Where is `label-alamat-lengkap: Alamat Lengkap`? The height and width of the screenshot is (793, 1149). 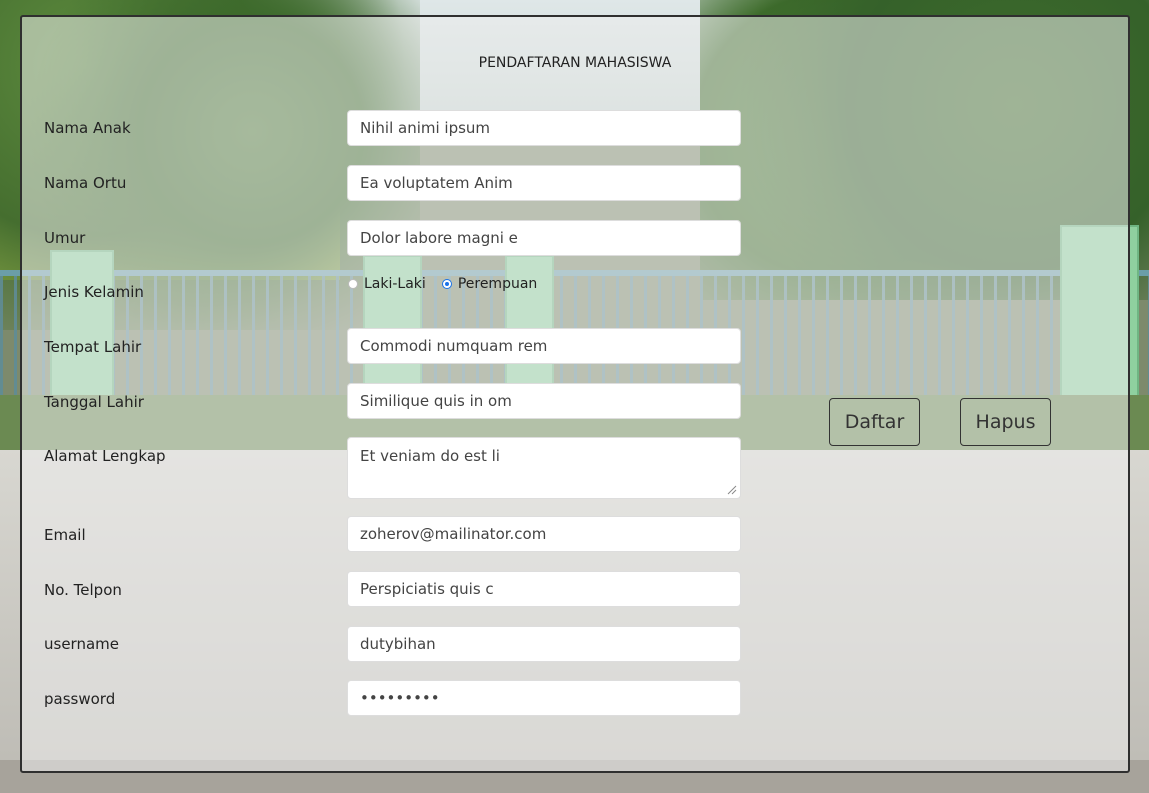 label-alamat-lengkap: Alamat Lengkap is located at coordinates (105, 456).